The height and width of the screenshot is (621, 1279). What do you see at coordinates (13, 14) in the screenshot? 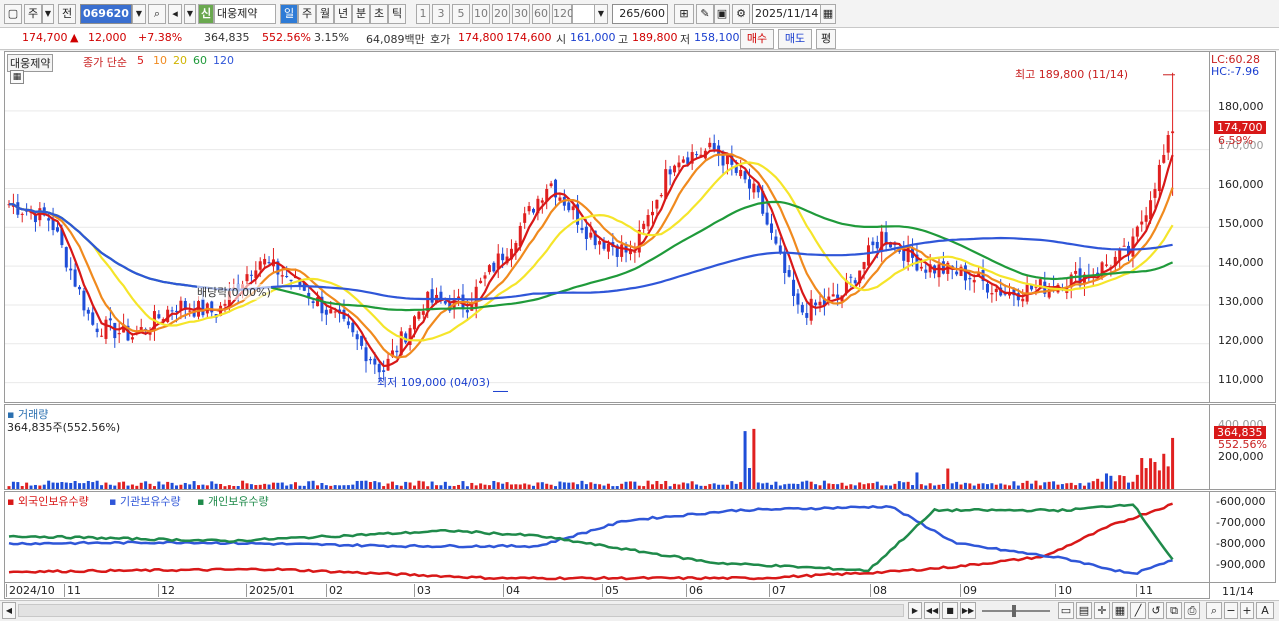
I see `window-icon: ▢` at bounding box center [13, 14].